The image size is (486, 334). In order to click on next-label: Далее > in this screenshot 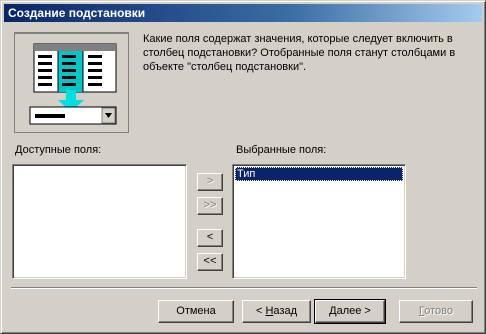, I will do `click(350, 311)`.